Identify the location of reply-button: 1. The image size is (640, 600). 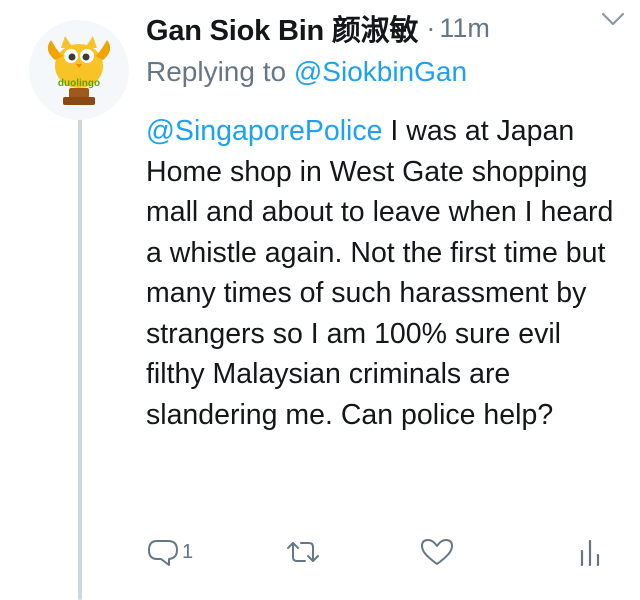
(169, 552).